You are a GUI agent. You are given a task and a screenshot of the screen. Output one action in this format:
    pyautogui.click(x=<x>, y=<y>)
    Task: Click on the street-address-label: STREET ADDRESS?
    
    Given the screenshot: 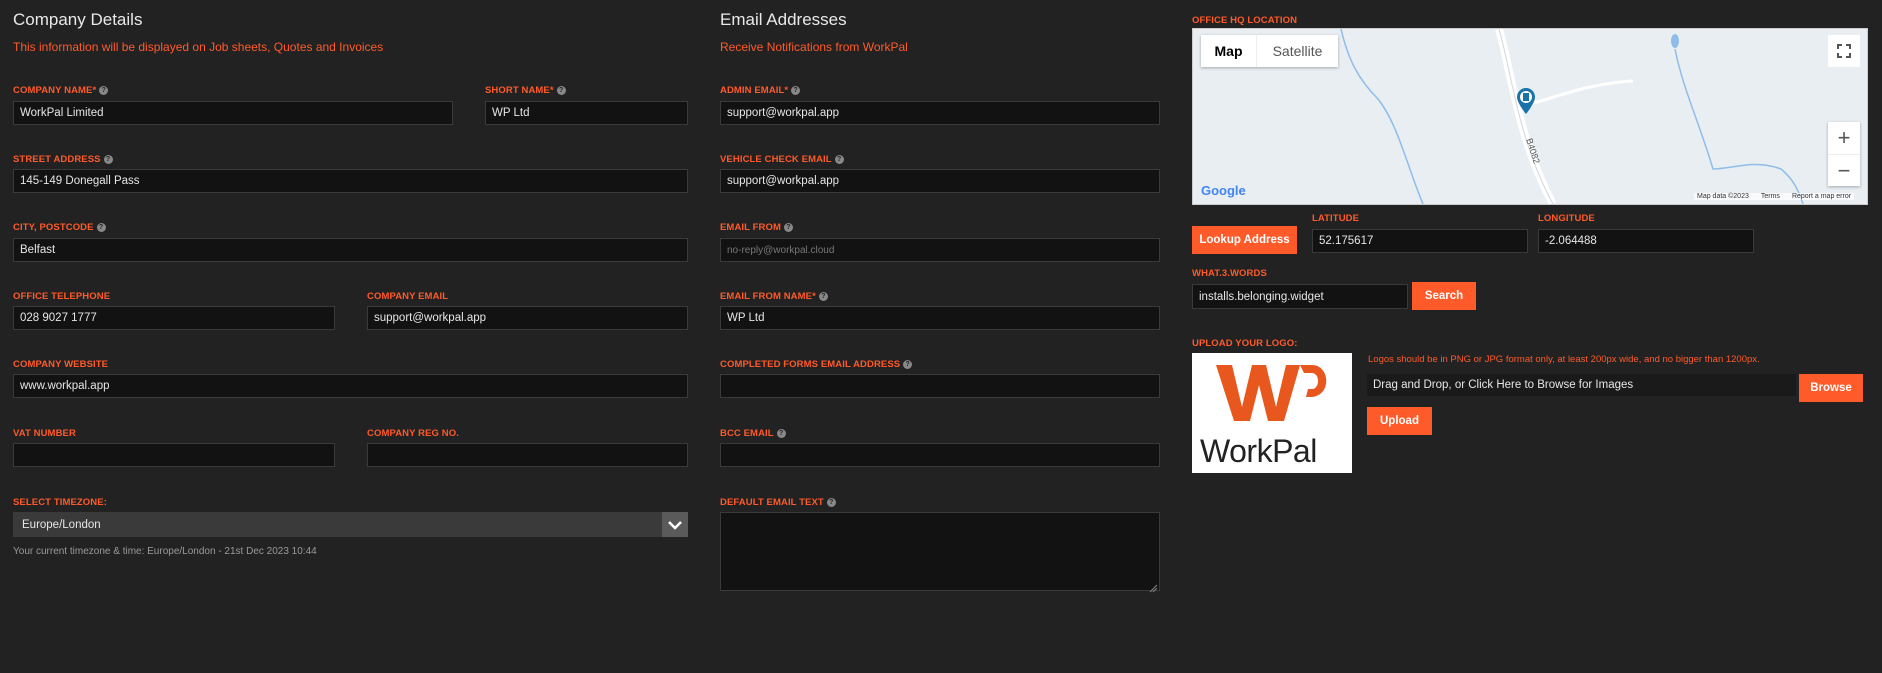 What is the action you would take?
    pyautogui.click(x=63, y=159)
    